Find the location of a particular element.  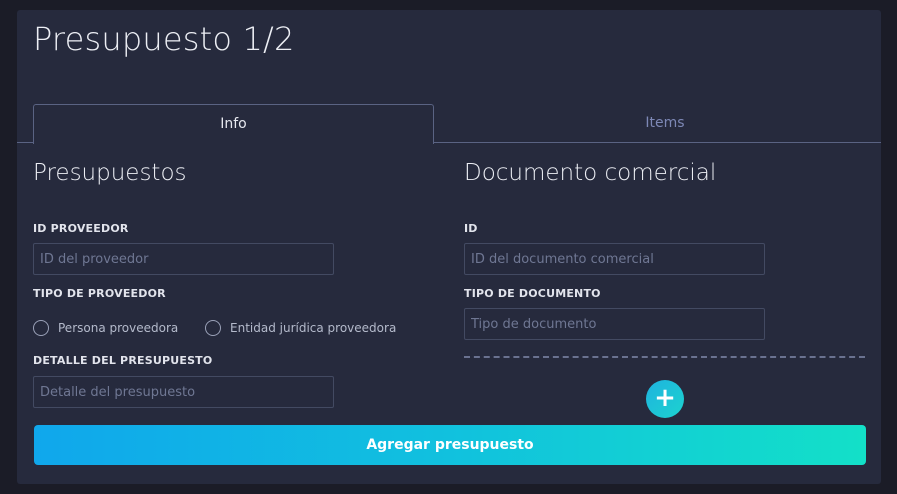

section-title-presupuestos: Presupuestos is located at coordinates (110, 173).